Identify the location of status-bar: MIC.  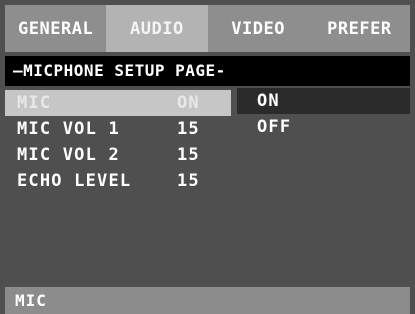
(207, 300).